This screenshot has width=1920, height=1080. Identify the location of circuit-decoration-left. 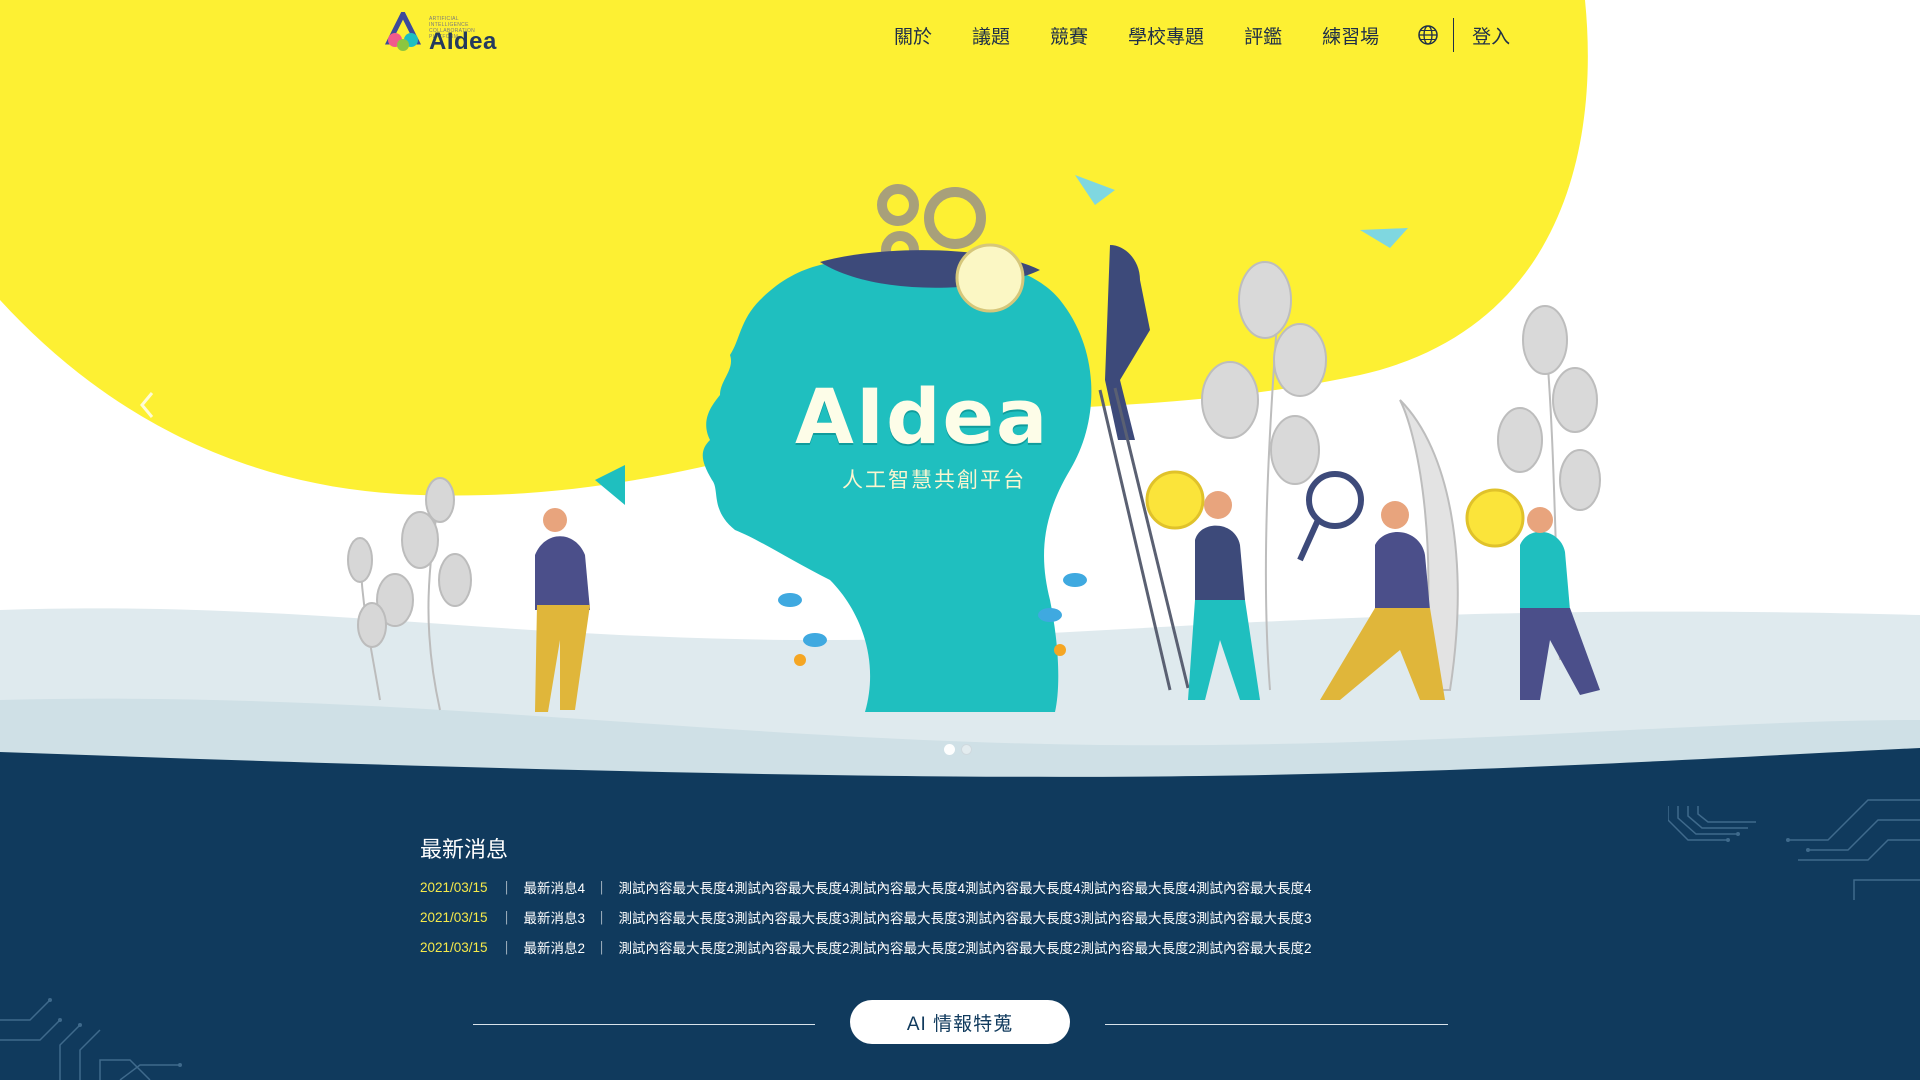
(91, 1039).